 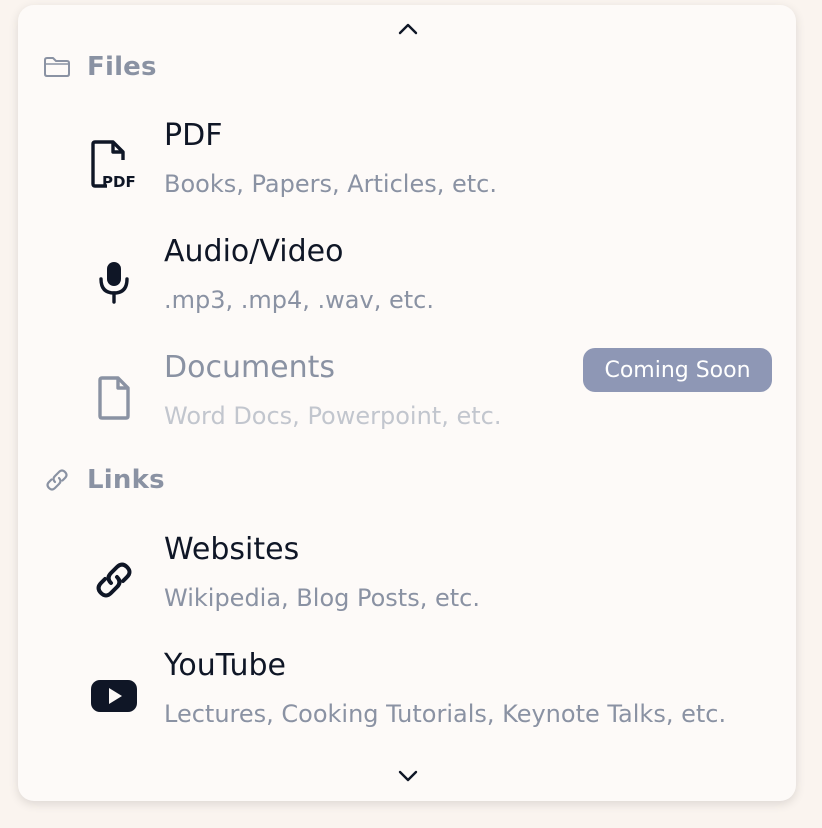 I want to click on svg-text: PDF, so click(x=119, y=182).